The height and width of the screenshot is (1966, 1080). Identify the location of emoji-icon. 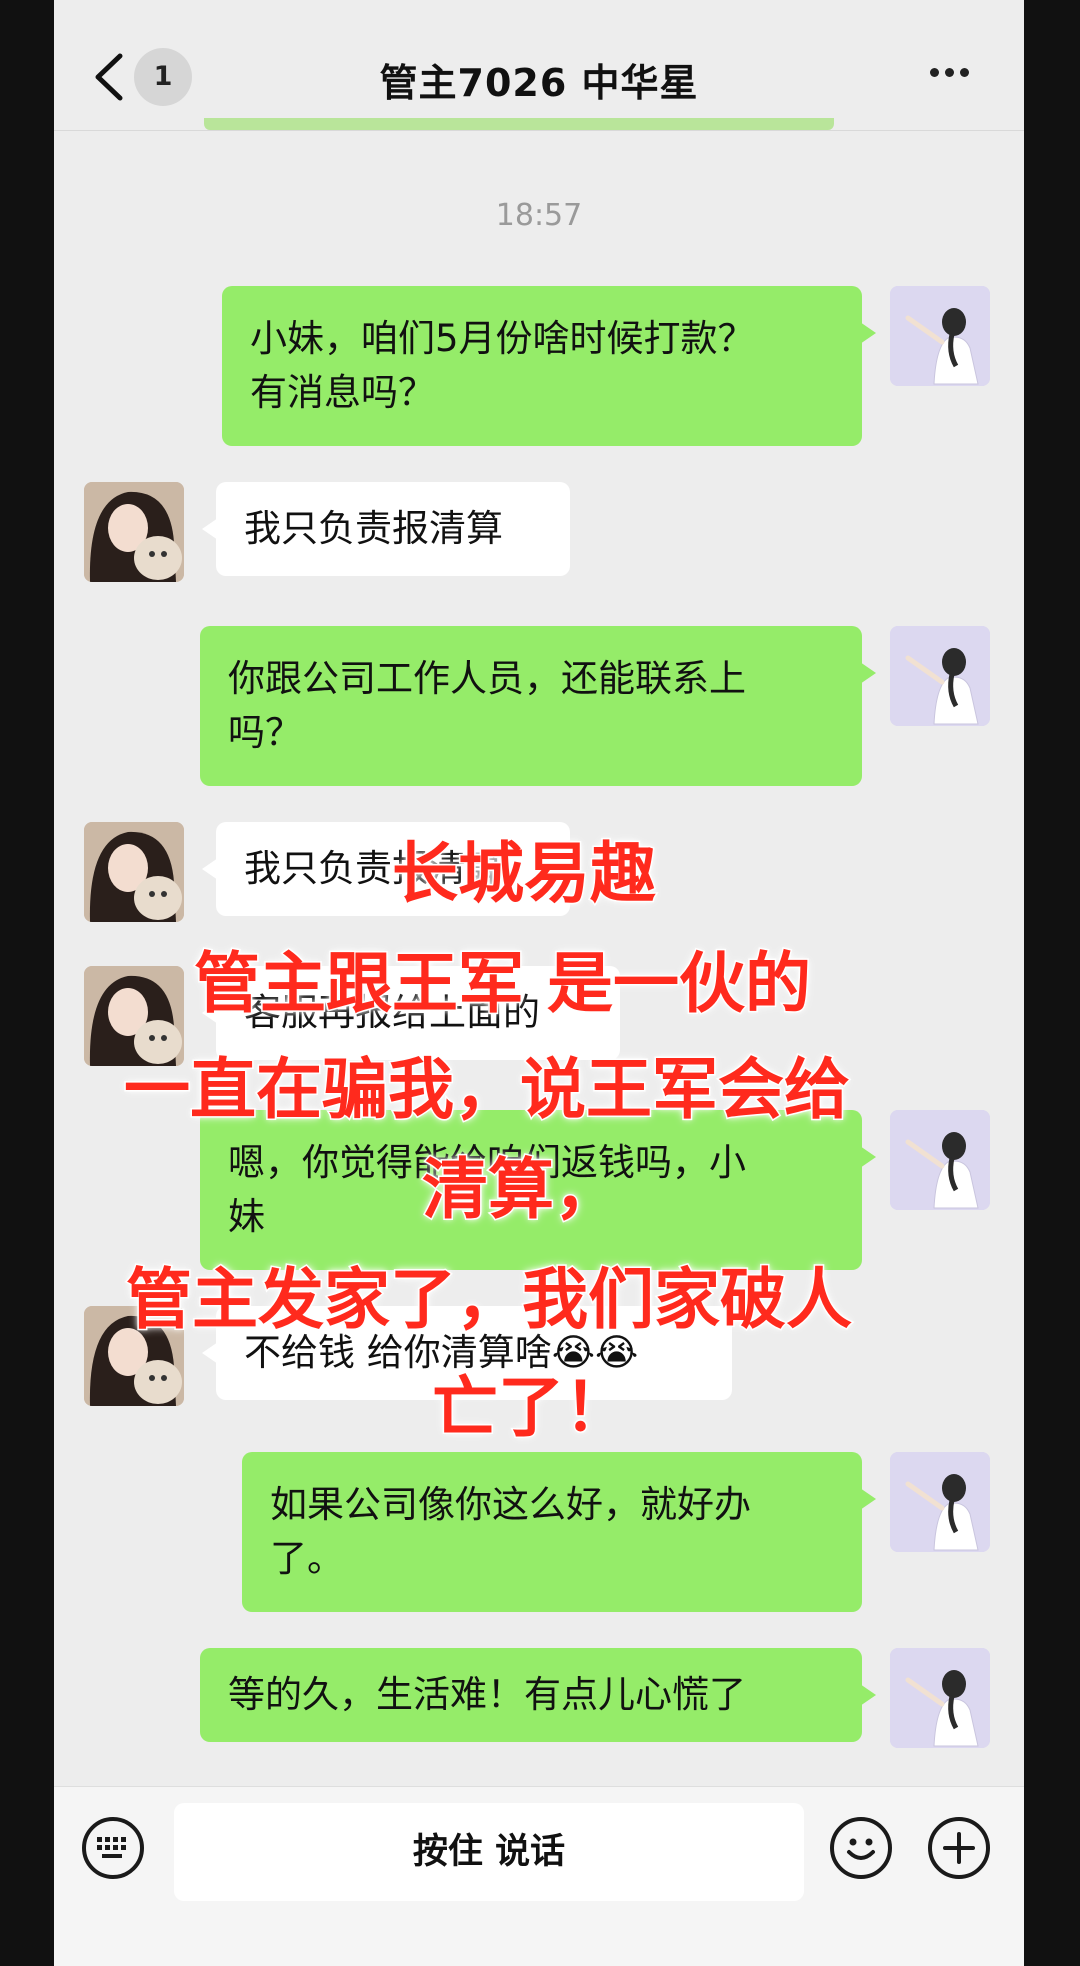
(861, 1848).